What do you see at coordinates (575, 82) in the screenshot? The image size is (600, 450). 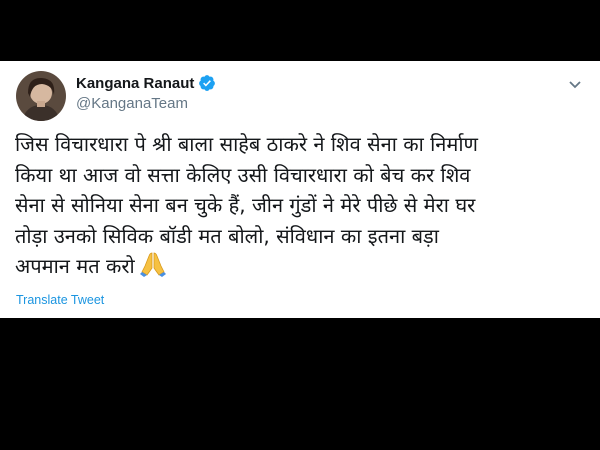 I see `chevron-down-icon` at bounding box center [575, 82].